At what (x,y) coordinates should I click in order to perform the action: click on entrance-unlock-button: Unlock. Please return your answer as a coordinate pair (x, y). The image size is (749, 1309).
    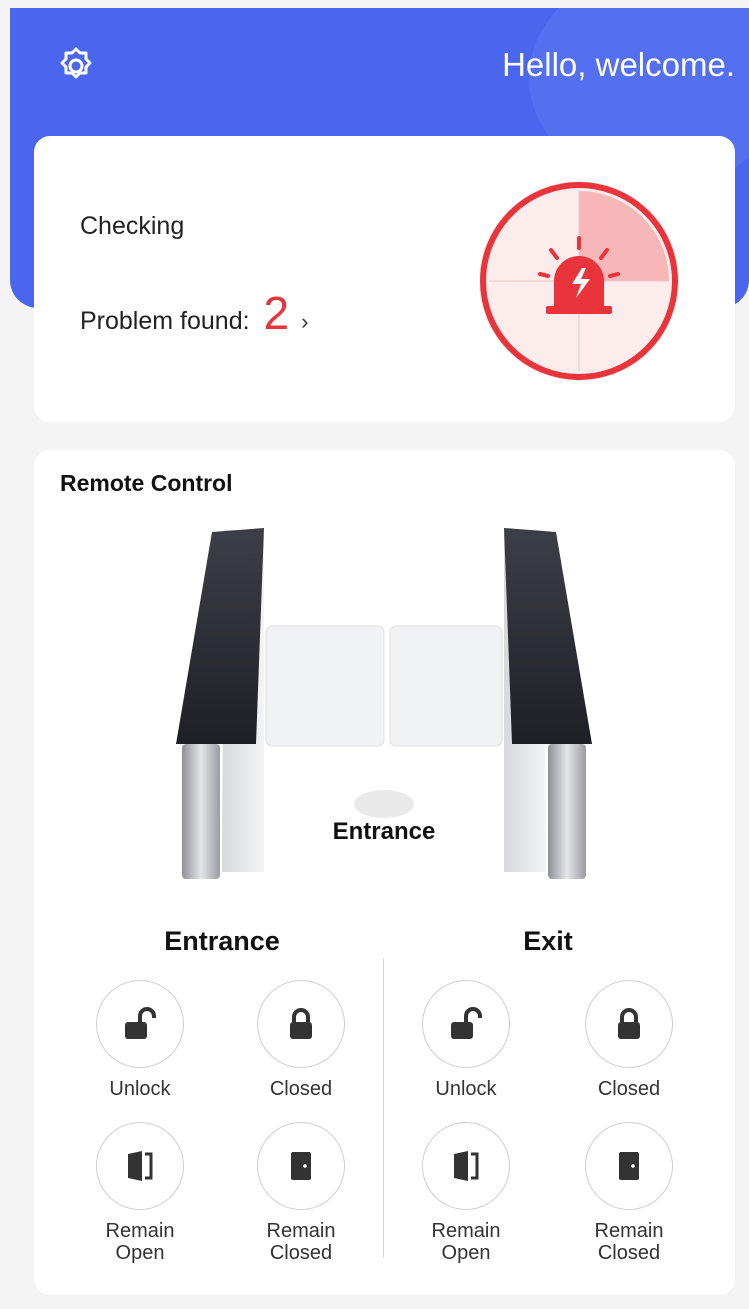
    Looking at the image, I should click on (140, 1040).